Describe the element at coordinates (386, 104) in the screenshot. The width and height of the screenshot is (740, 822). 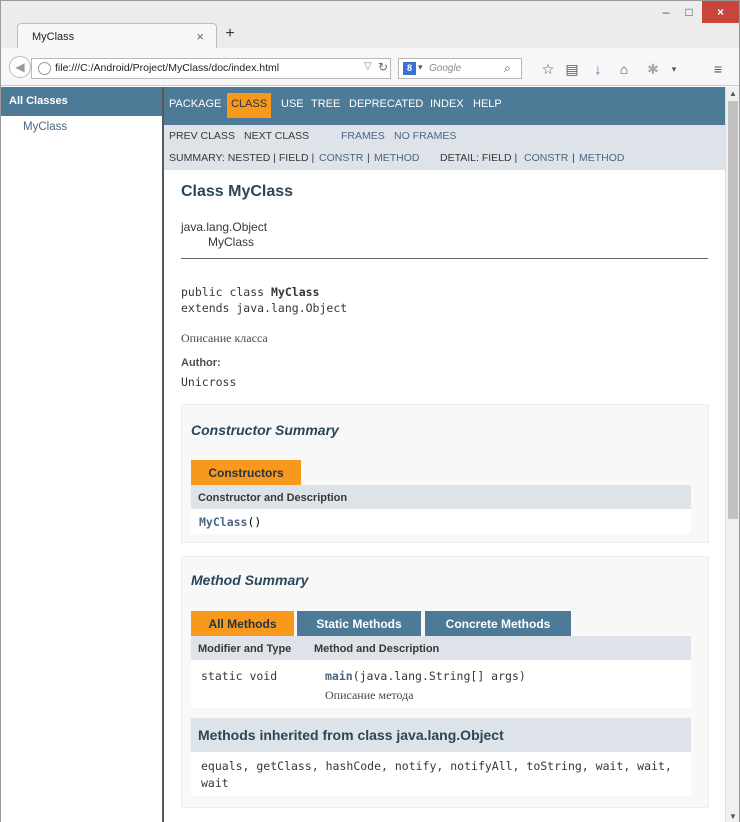
I see `nav-deprecated: DEPRECATED` at that location.